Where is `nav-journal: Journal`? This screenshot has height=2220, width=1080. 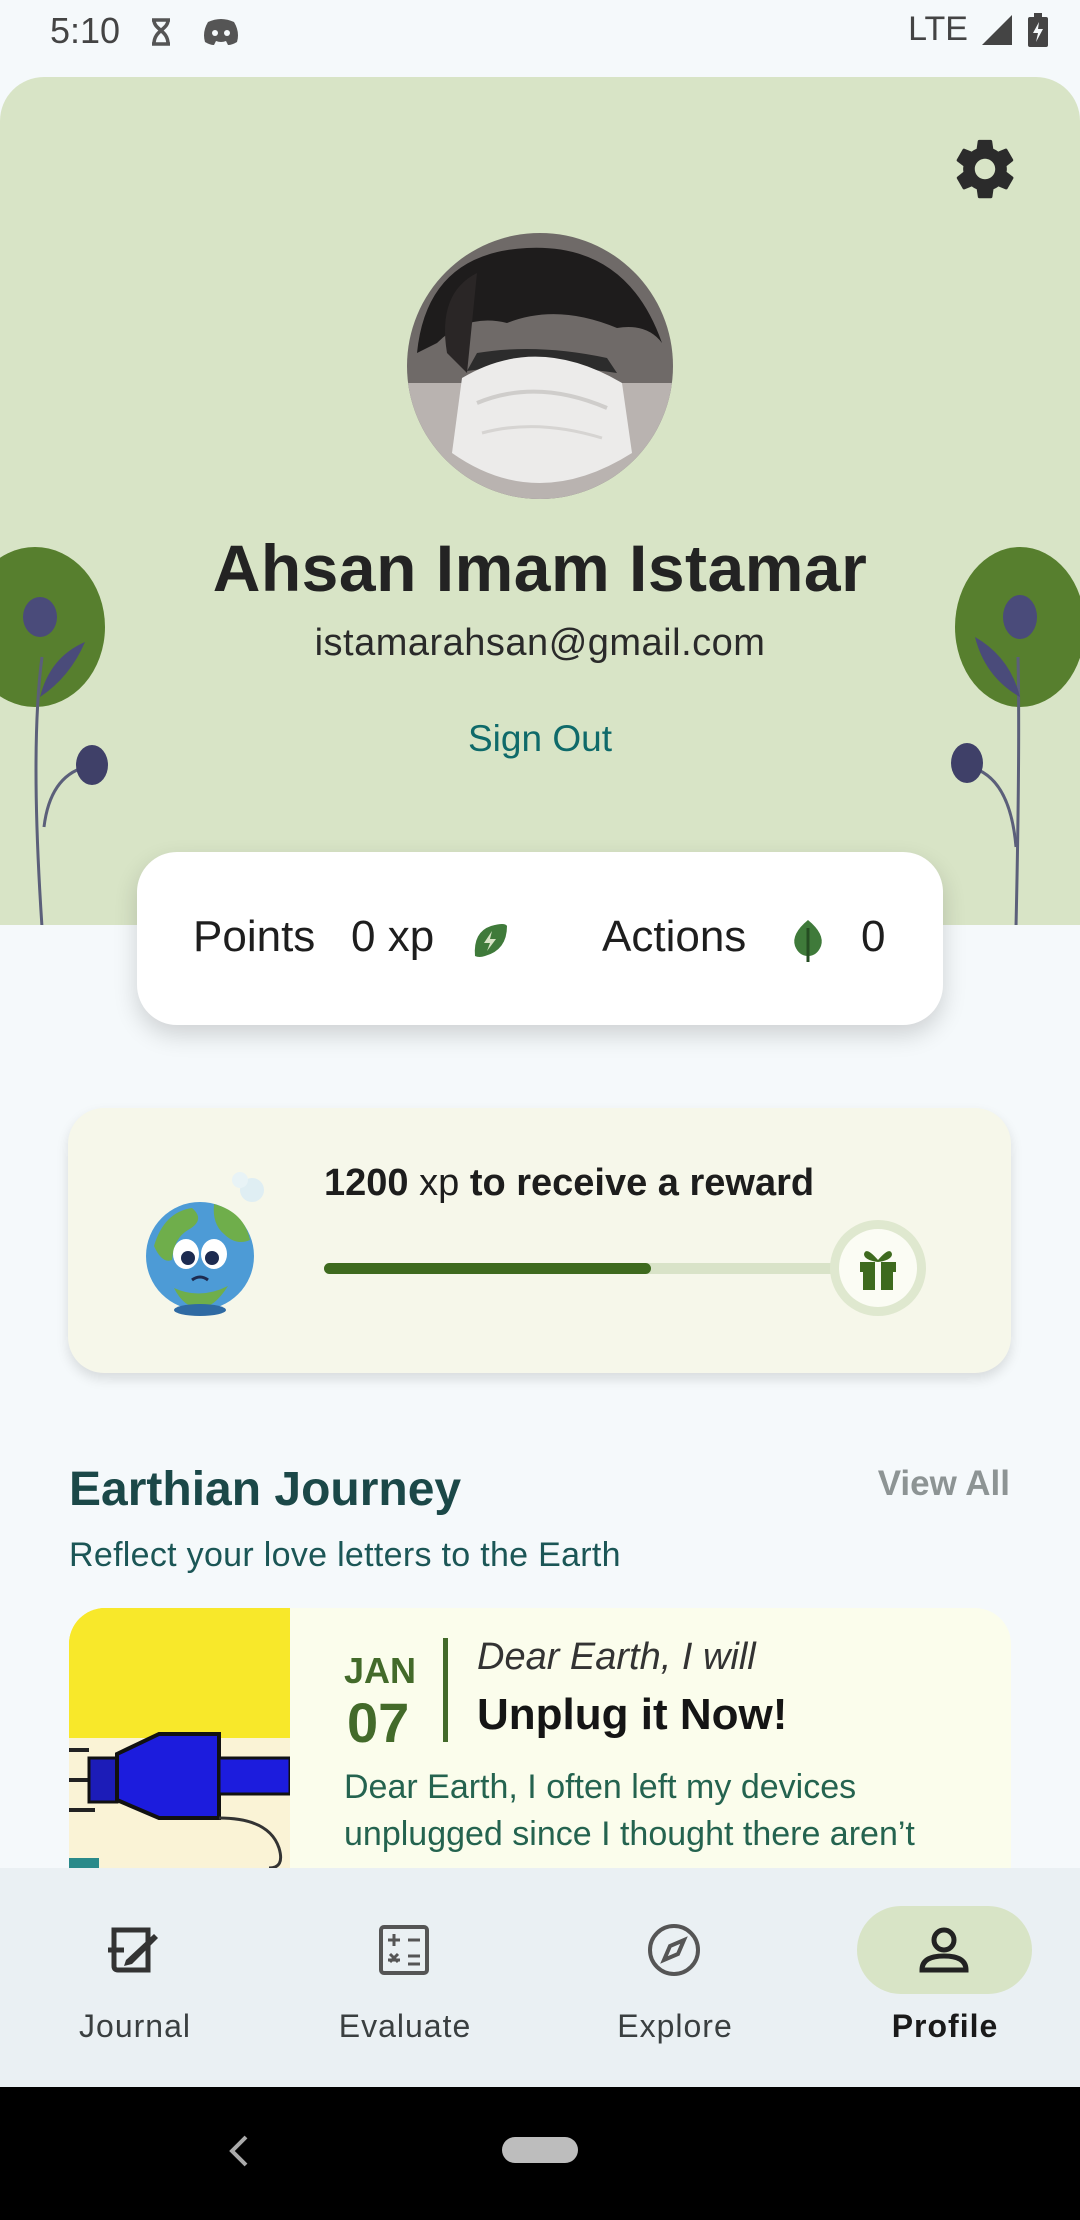
nav-journal: Journal is located at coordinates (135, 1977).